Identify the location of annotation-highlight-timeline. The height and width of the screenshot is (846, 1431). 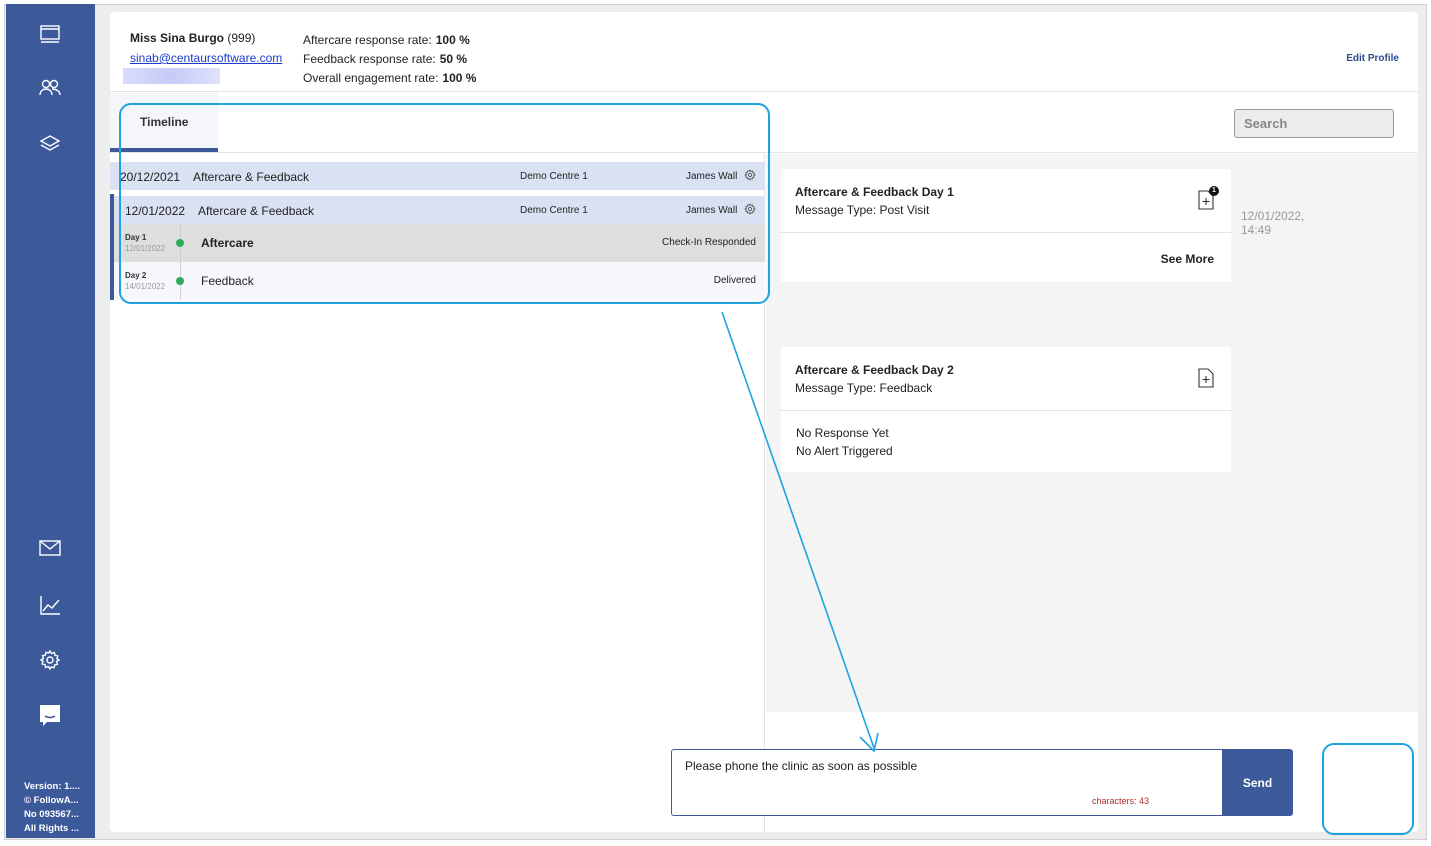
(444, 203).